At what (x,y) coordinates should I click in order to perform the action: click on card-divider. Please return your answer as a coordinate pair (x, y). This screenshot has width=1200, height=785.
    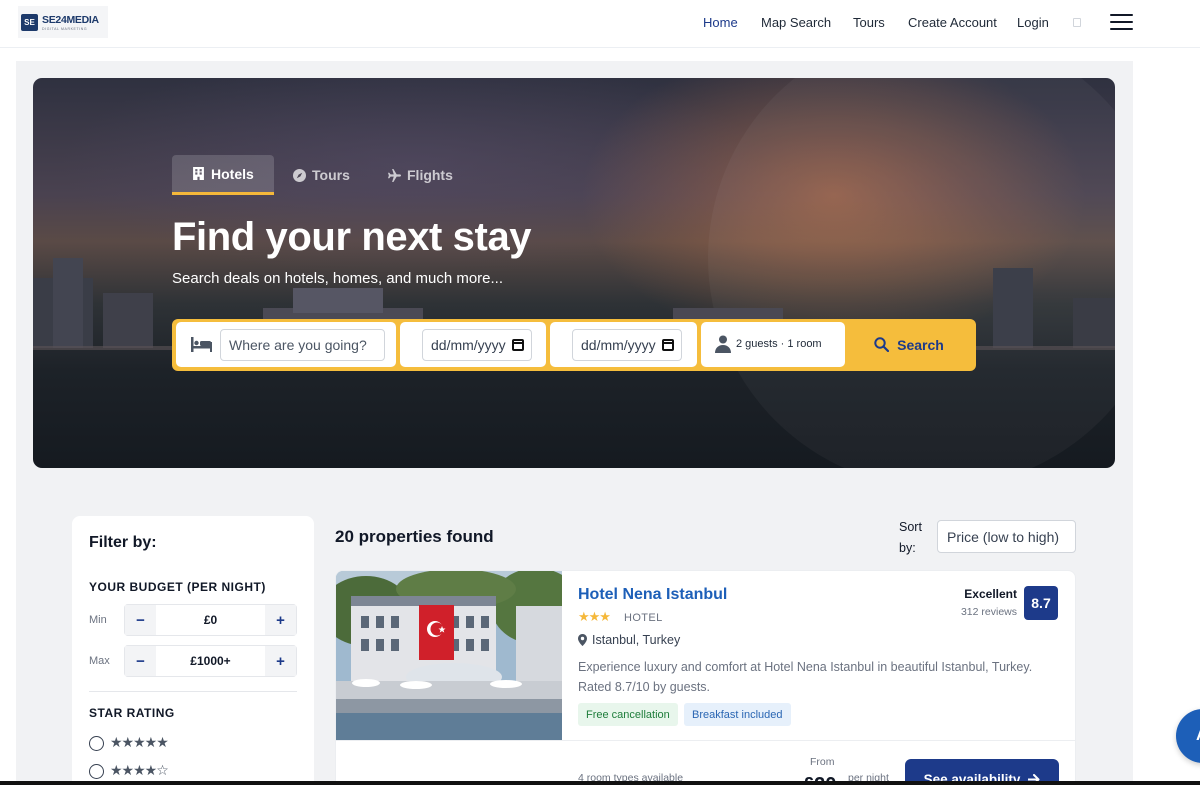
    Looking at the image, I should click on (705, 740).